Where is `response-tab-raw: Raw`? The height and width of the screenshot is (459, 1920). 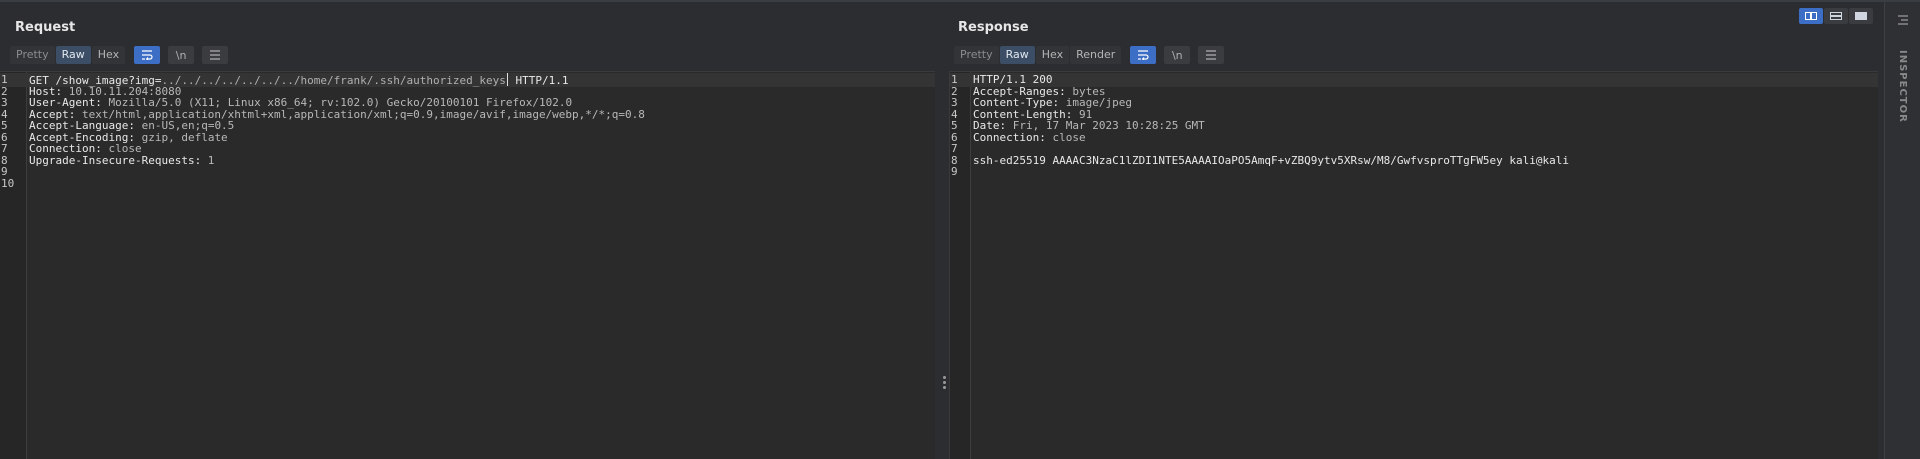
response-tab-raw: Raw is located at coordinates (1017, 55).